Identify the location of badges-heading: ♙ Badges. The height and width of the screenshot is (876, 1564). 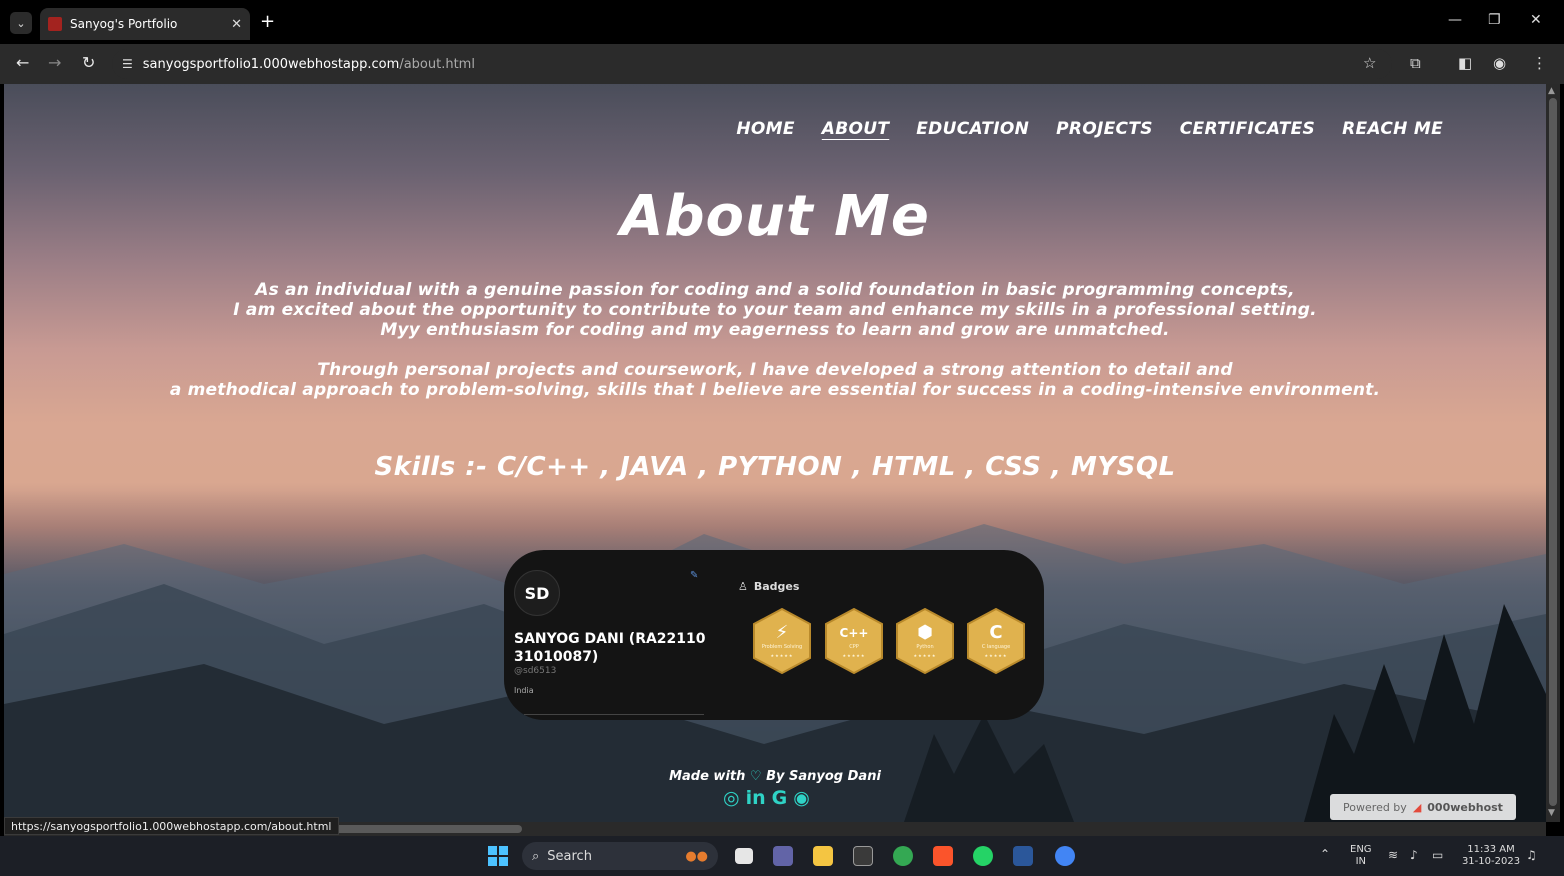
(768, 586).